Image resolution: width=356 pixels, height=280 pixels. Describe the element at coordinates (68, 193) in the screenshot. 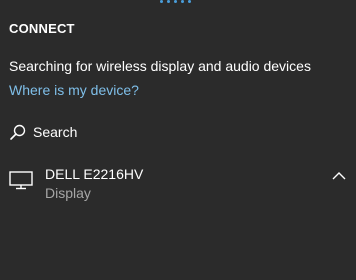

I see `device-type: Display` at that location.